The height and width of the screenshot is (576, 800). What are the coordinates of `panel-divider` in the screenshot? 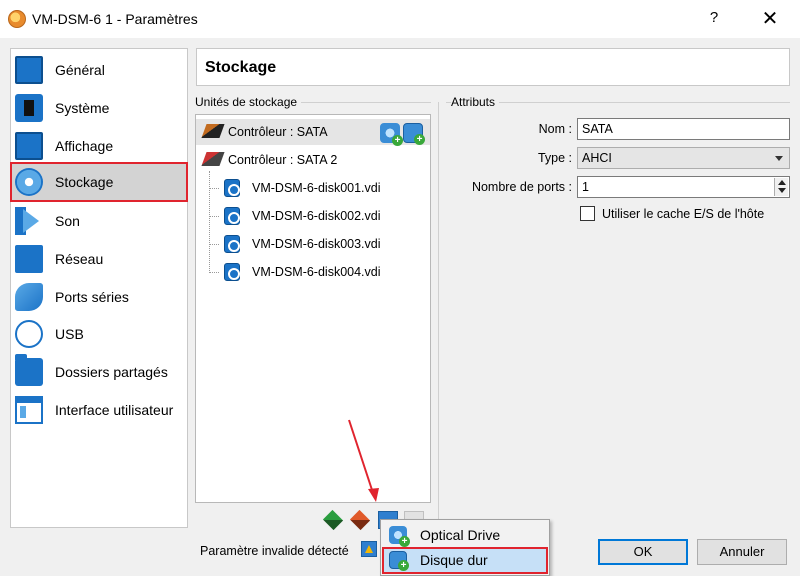 It's located at (438, 314).